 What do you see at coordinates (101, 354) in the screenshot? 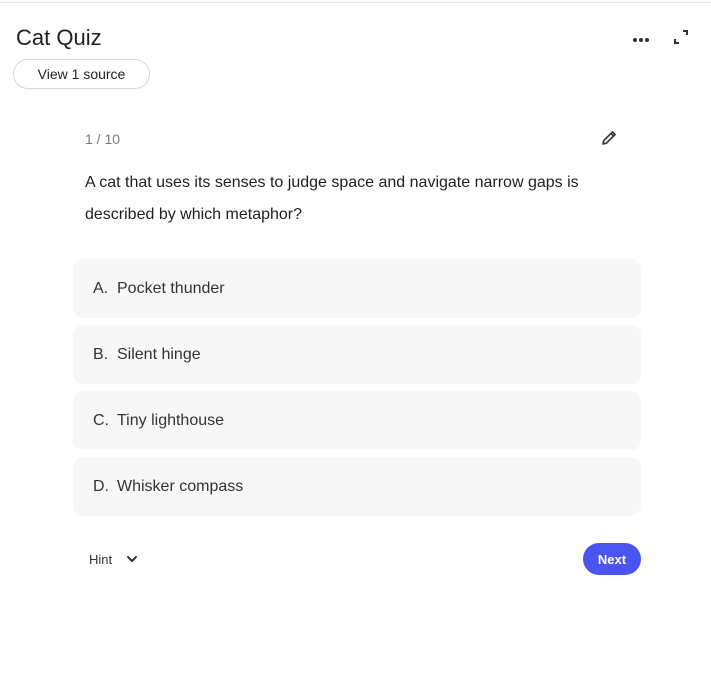
I see `option-letter: B.` at bounding box center [101, 354].